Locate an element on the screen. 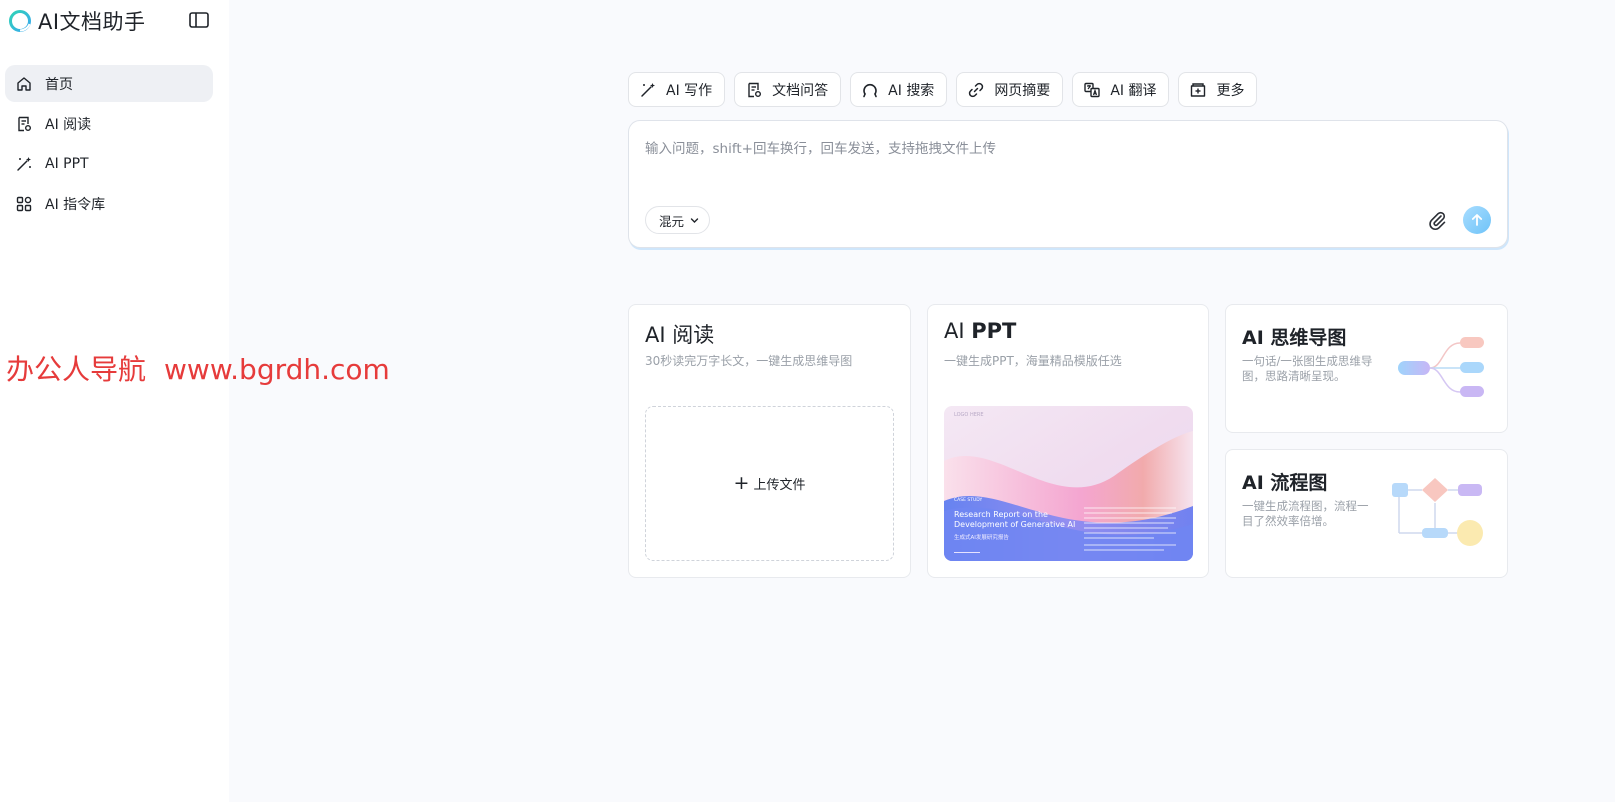  mindmap-illustration is located at coordinates (1441, 367).